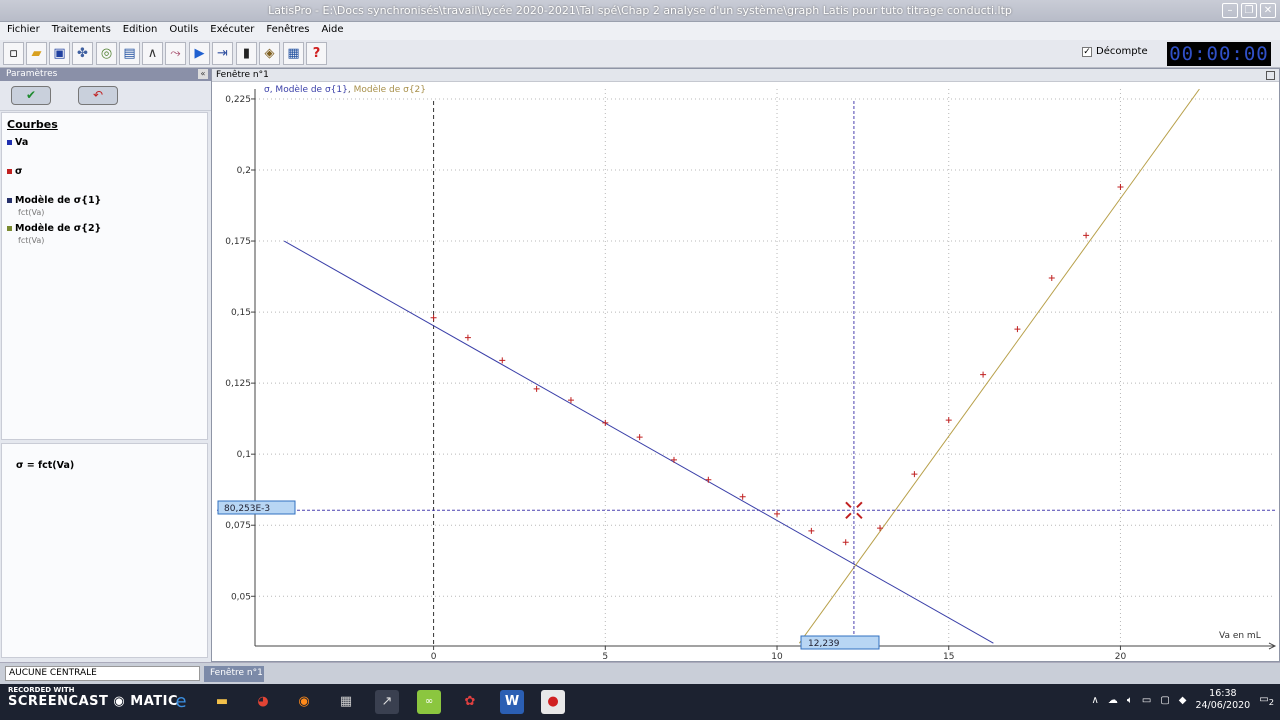  I want to click on export-icon: ⇥, so click(222, 53).